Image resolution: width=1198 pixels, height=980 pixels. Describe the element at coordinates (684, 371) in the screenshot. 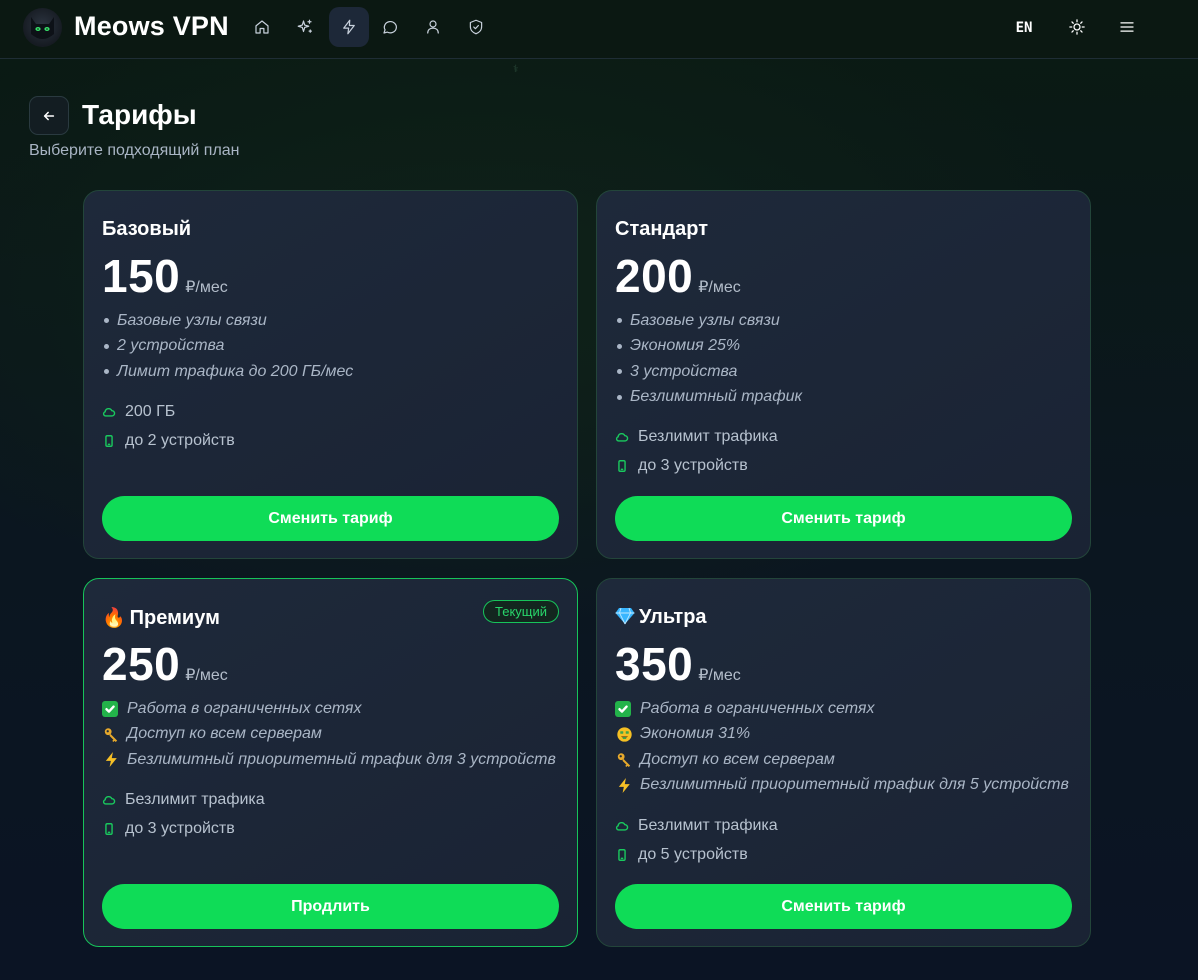

I see `feature-text: 3 устройства` at that location.